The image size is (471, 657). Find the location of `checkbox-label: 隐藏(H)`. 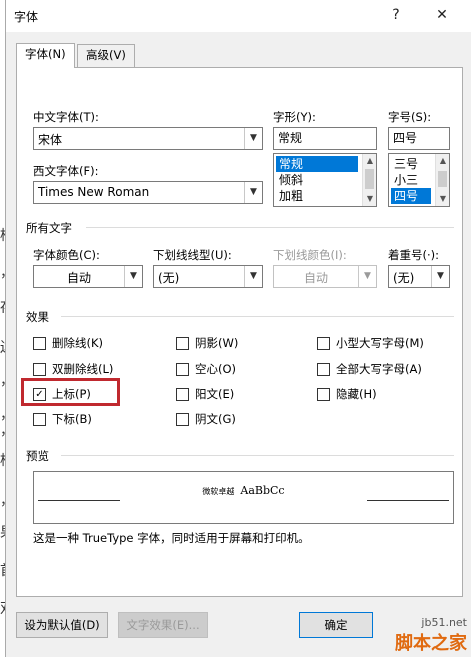

checkbox-label: 隐藏(H) is located at coordinates (356, 394).